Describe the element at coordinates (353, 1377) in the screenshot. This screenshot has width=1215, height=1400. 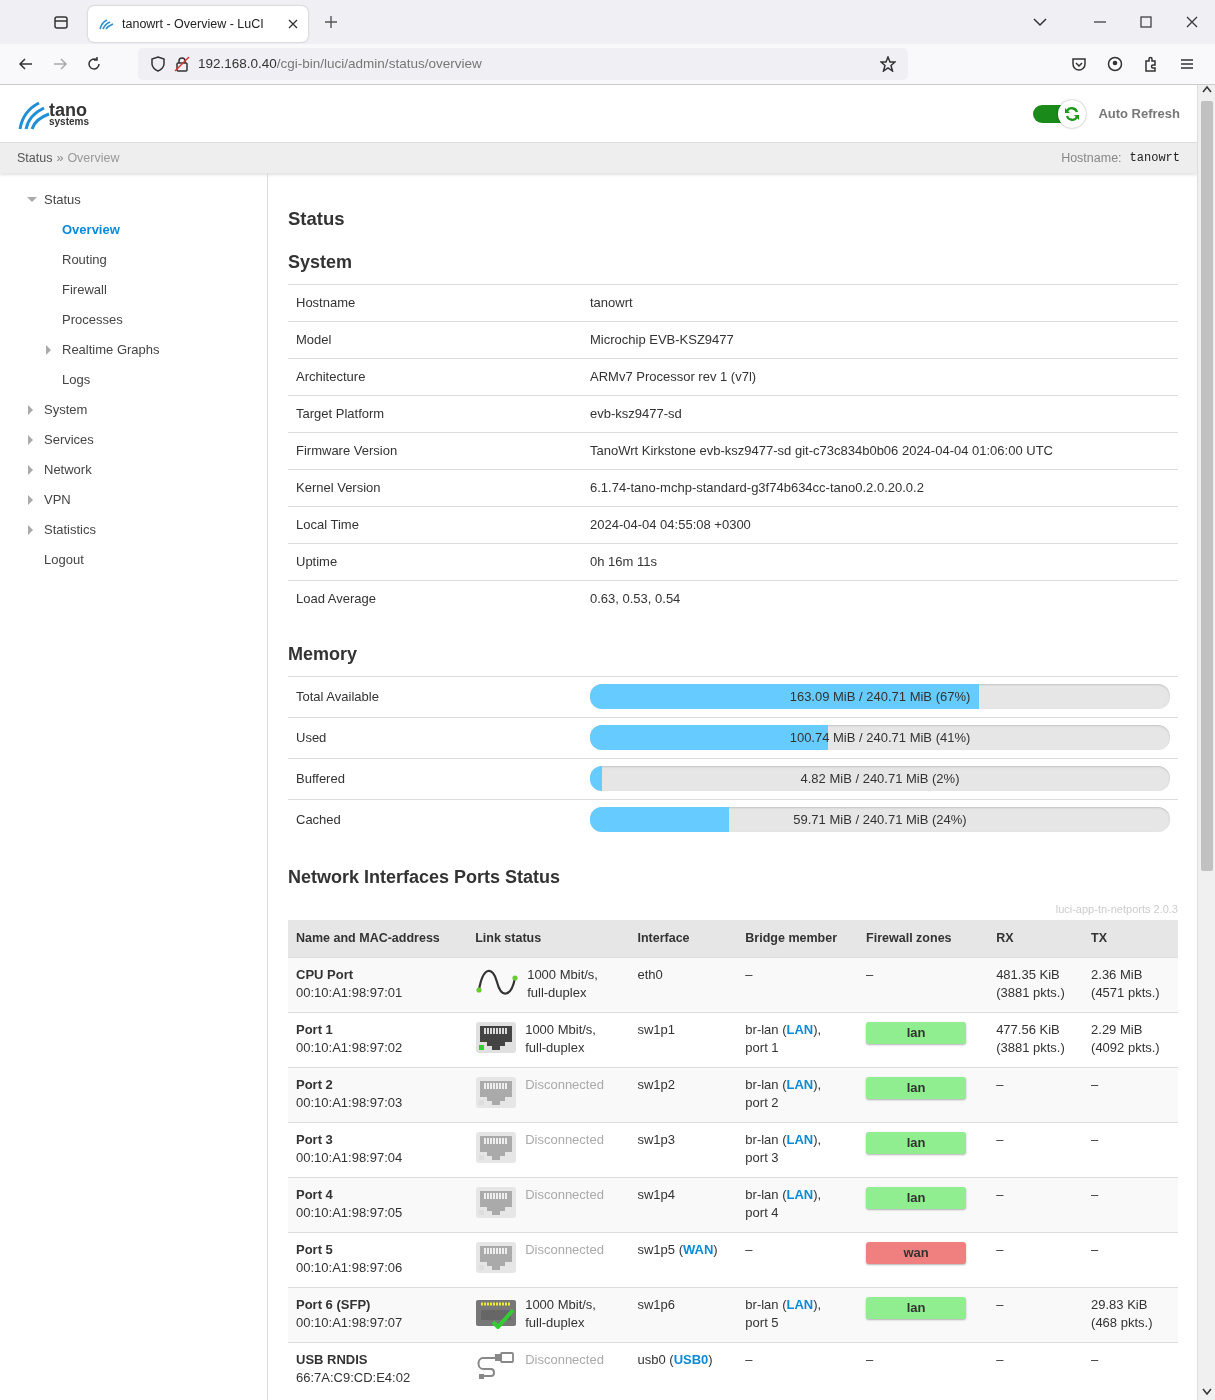
I see `mac-address: 66:7A:C9:CD:E4:02` at that location.